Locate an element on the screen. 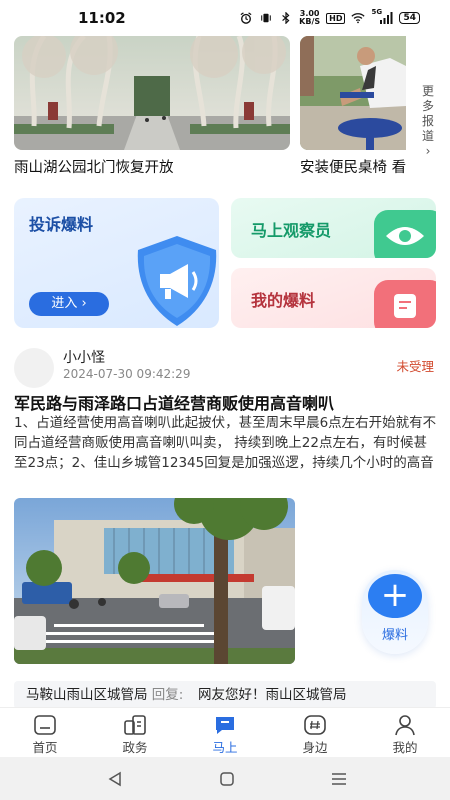 This screenshot has width=450, height=800. status-icons: 3.00 KB/S HD 5G 54 is located at coordinates (329, 17).